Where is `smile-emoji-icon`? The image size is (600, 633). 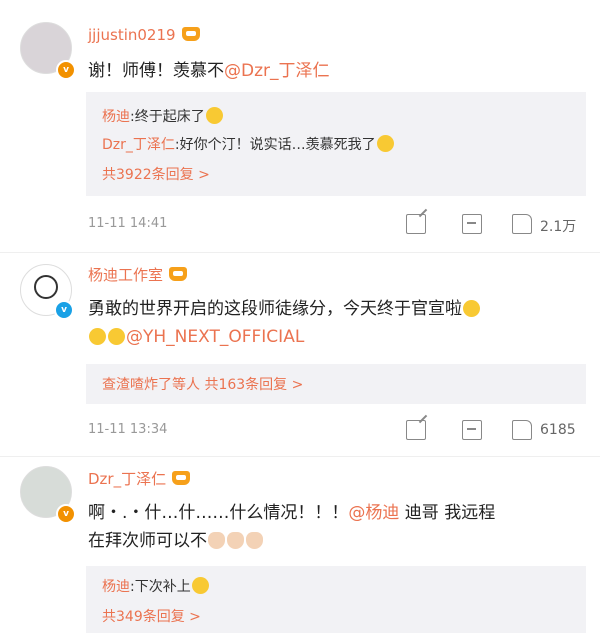 smile-emoji-icon is located at coordinates (214, 115).